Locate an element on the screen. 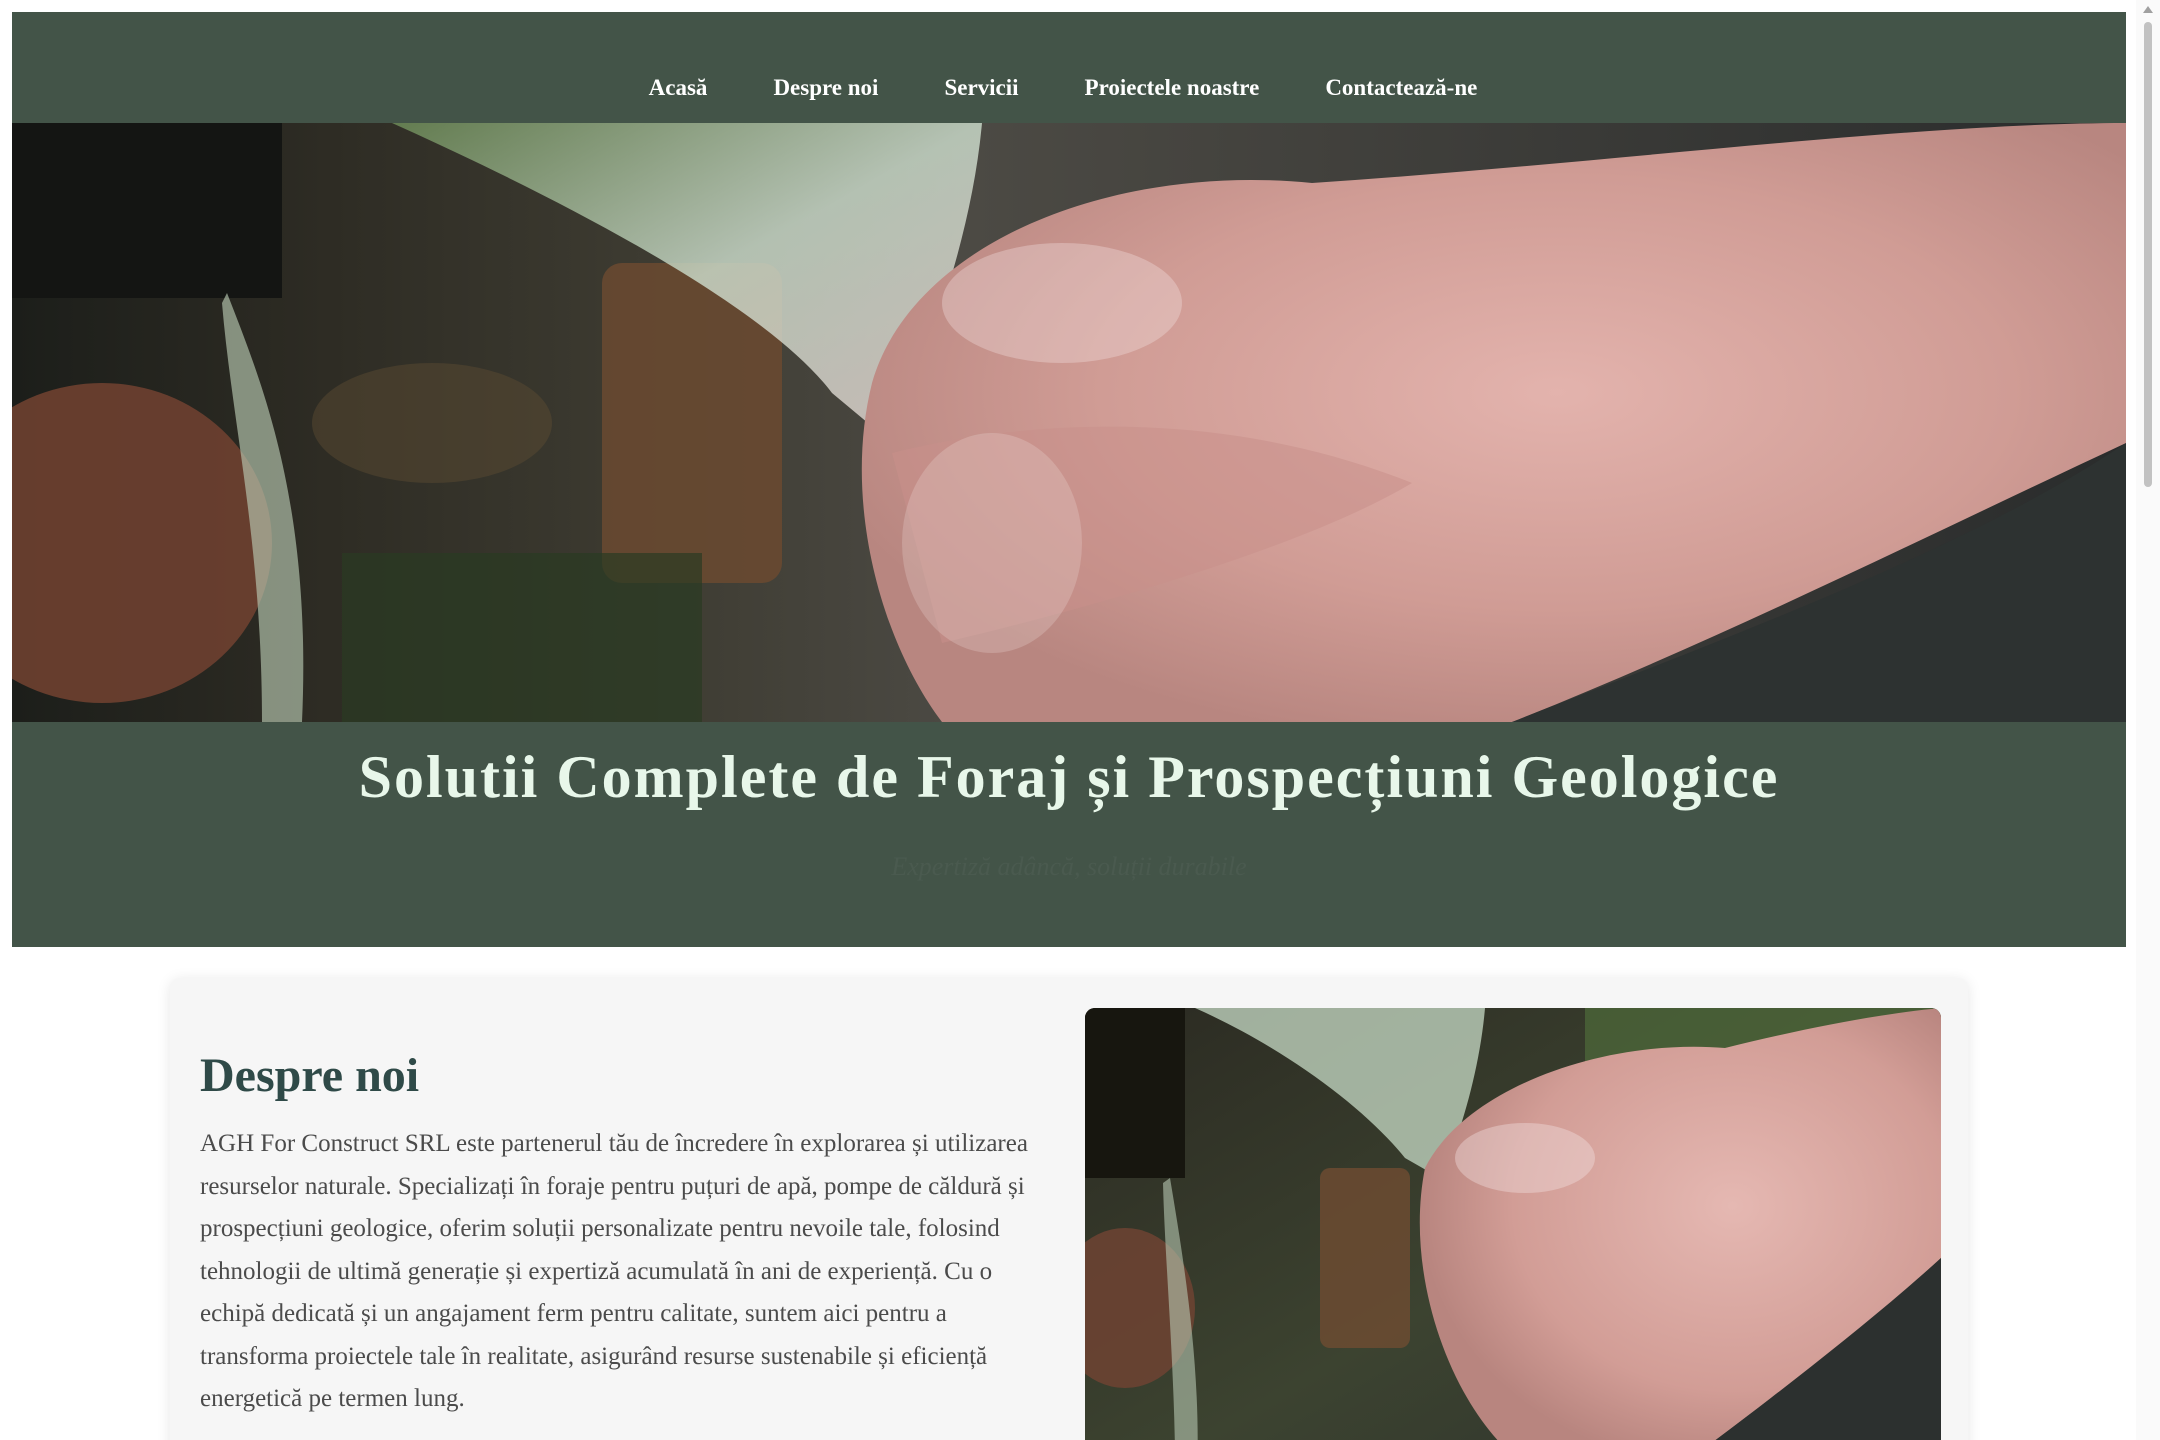 This screenshot has width=2160, height=1440. nav-item-proiecte: Proiectele noastre is located at coordinates (1172, 88).